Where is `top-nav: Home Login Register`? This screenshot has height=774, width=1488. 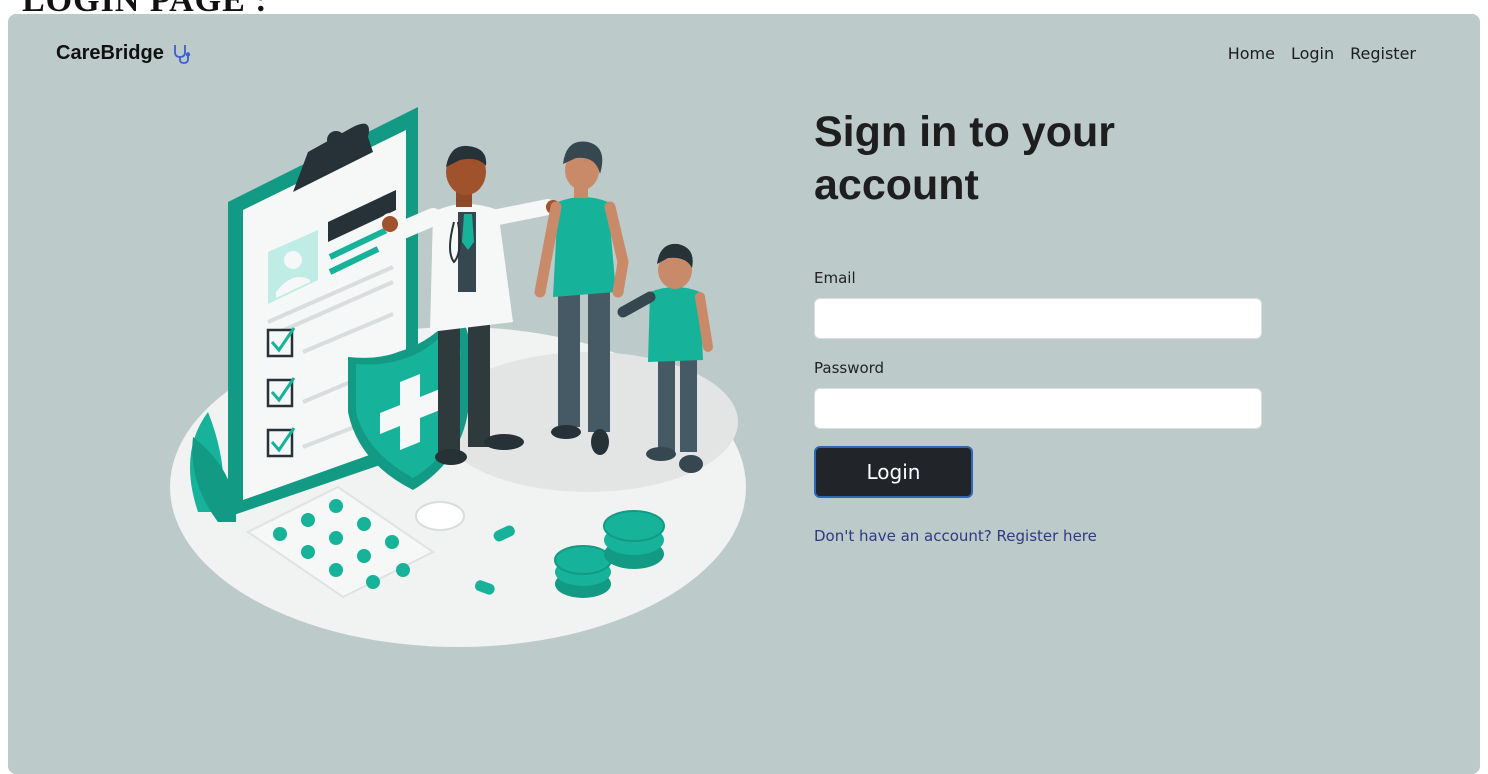
top-nav: Home Login Register is located at coordinates (1322, 53).